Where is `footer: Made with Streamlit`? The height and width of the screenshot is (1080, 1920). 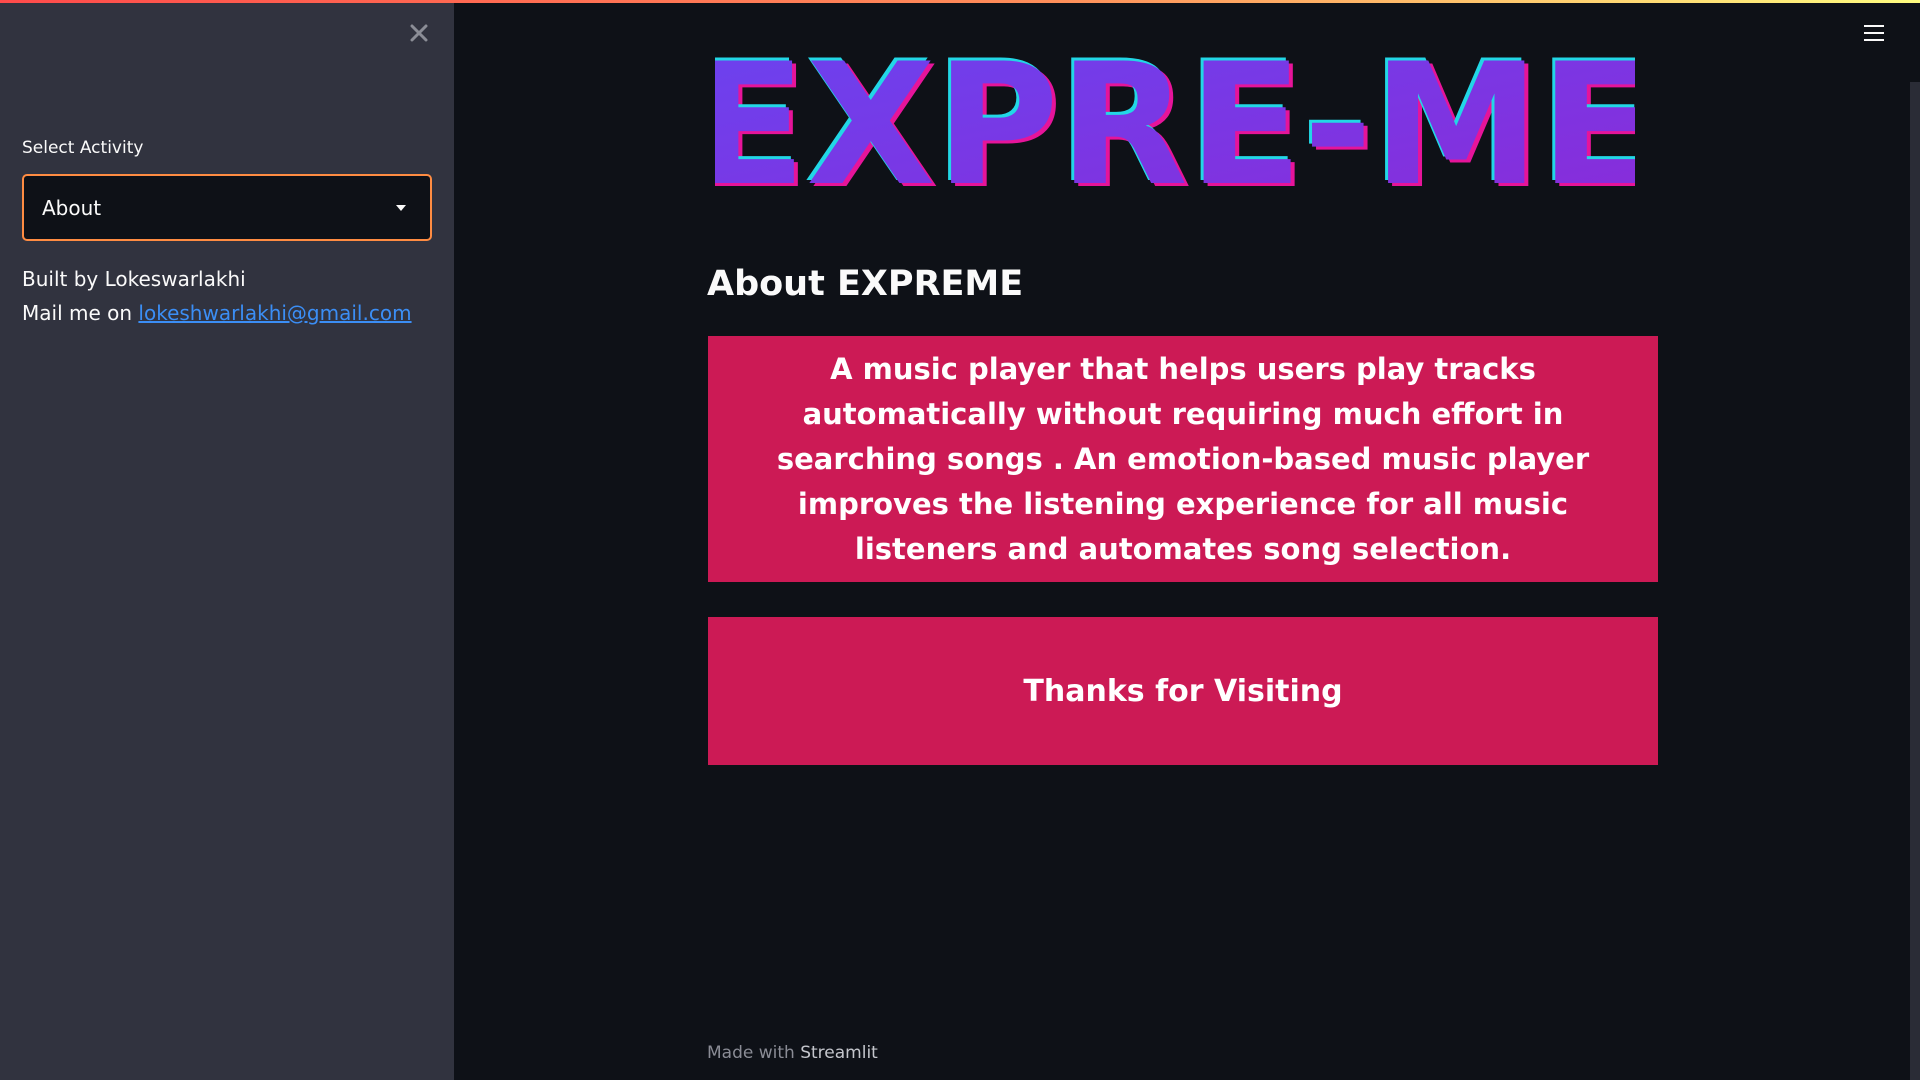 footer: Made with Streamlit is located at coordinates (792, 1053).